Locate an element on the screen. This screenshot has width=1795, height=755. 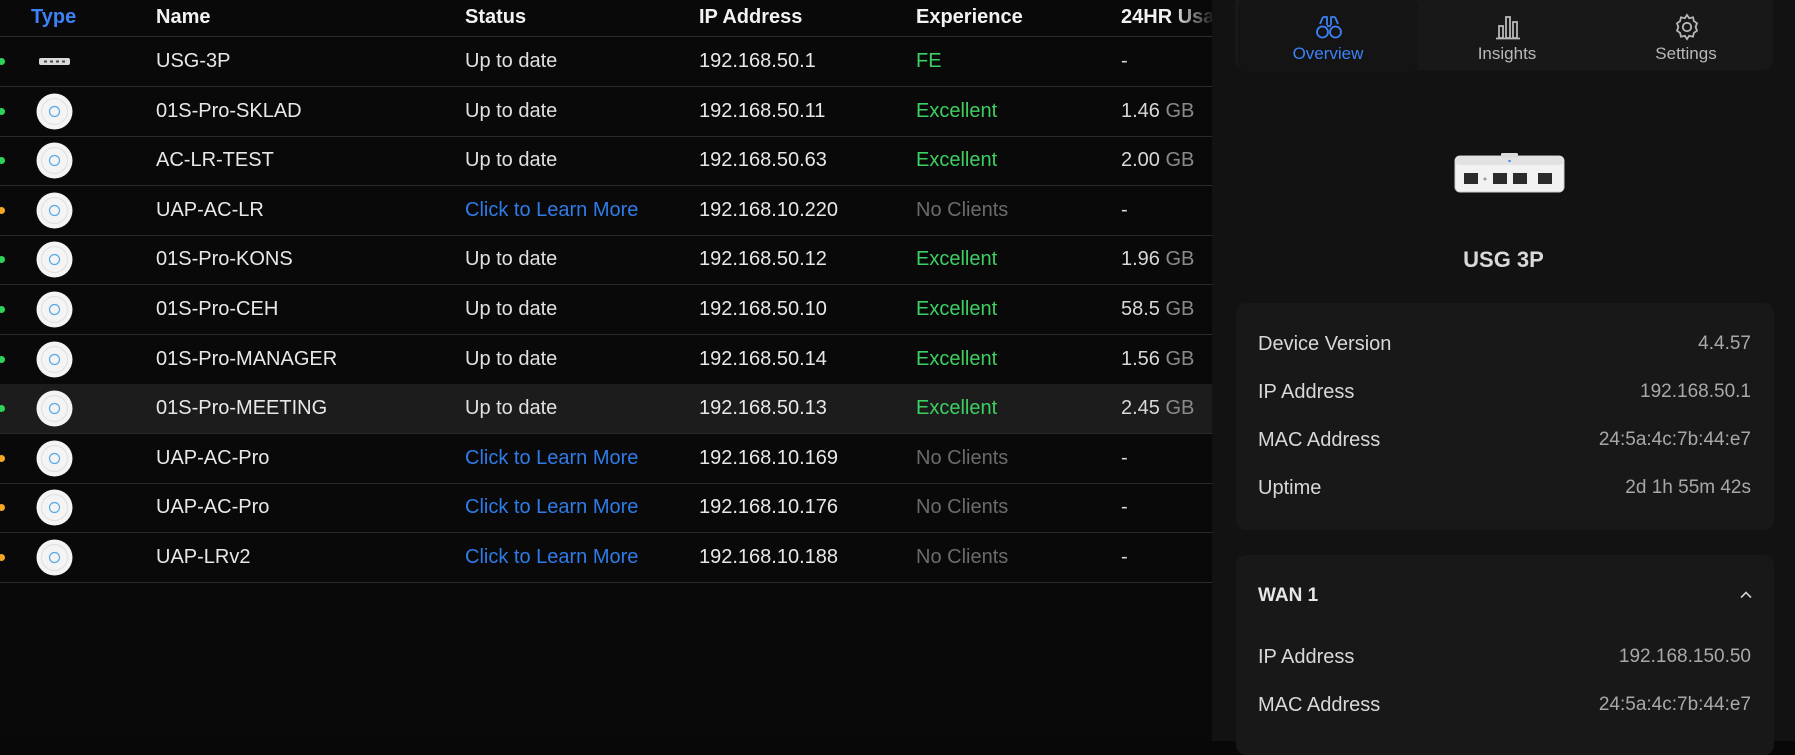
device-ip: 192.168.50.13 is located at coordinates (763, 408).